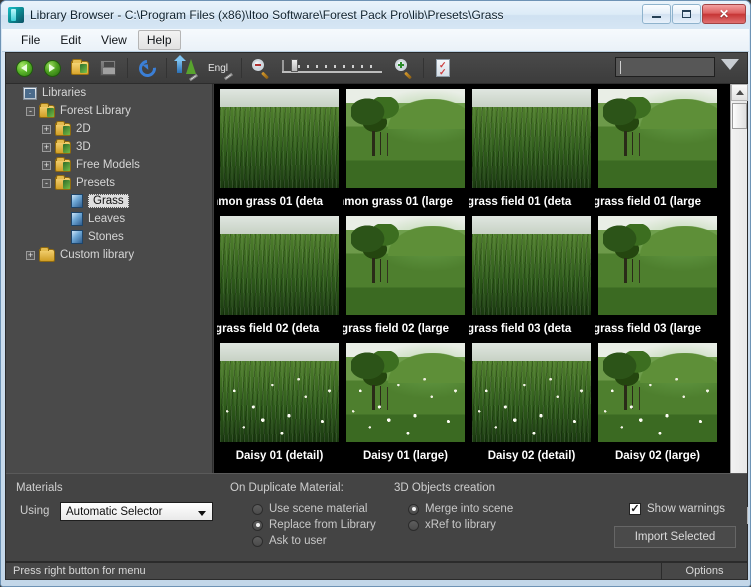  Describe the element at coordinates (730, 64) in the screenshot. I see `funnel-filter-icon` at that location.